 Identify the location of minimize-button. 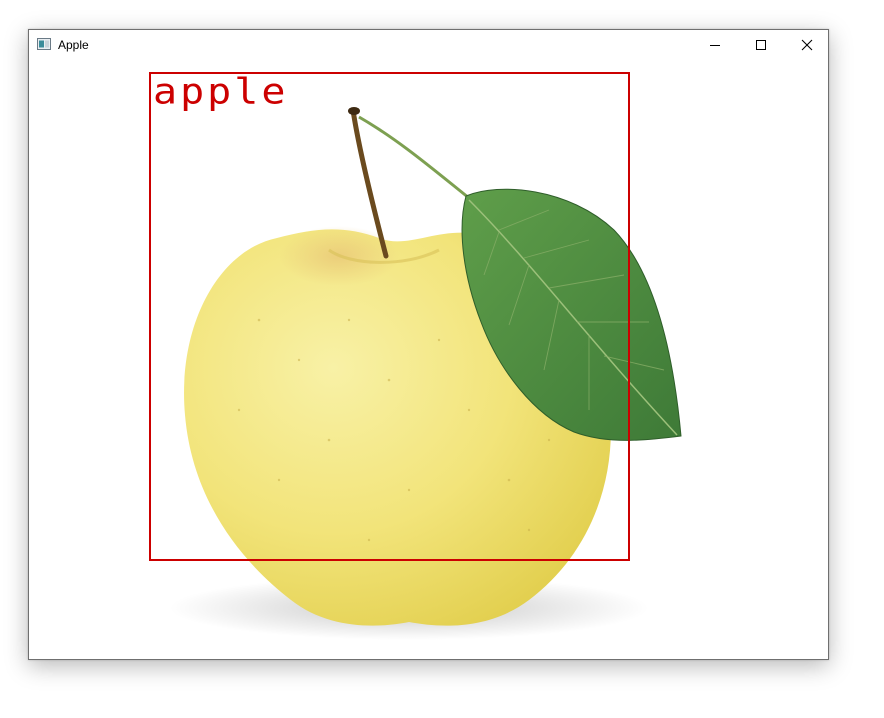
(715, 44).